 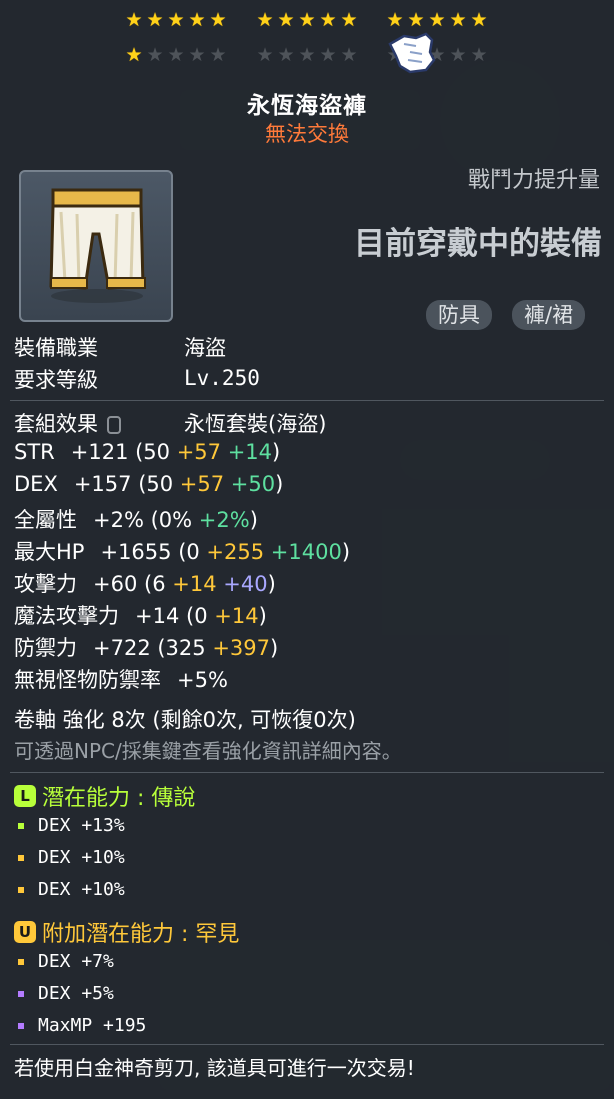 What do you see at coordinates (171, 520) in the screenshot?
I see `stat-base: (0%` at bounding box center [171, 520].